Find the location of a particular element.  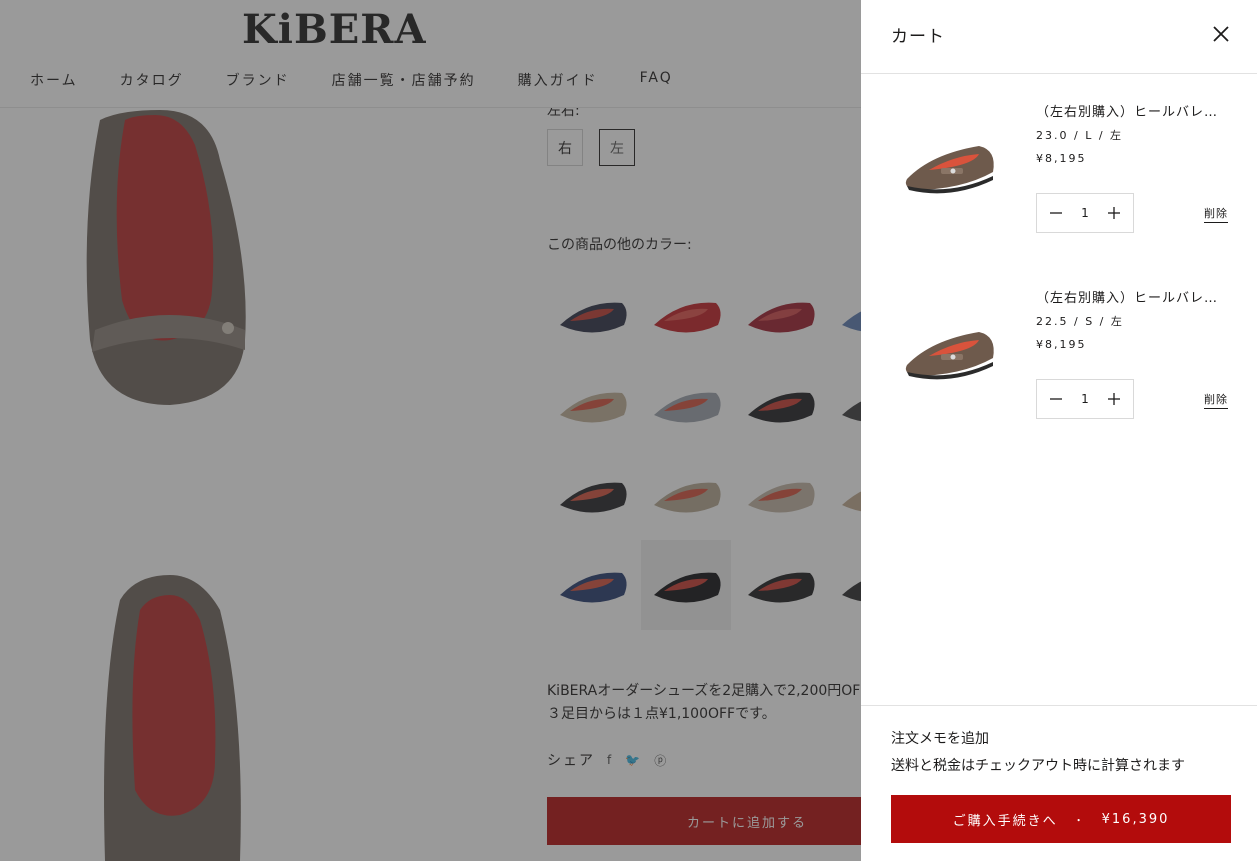

cart-item-info: （左右別購入）ヒールバレエシューズ 23.0 / L / 左 ¥8,195 is located at coordinates (1133, 135).